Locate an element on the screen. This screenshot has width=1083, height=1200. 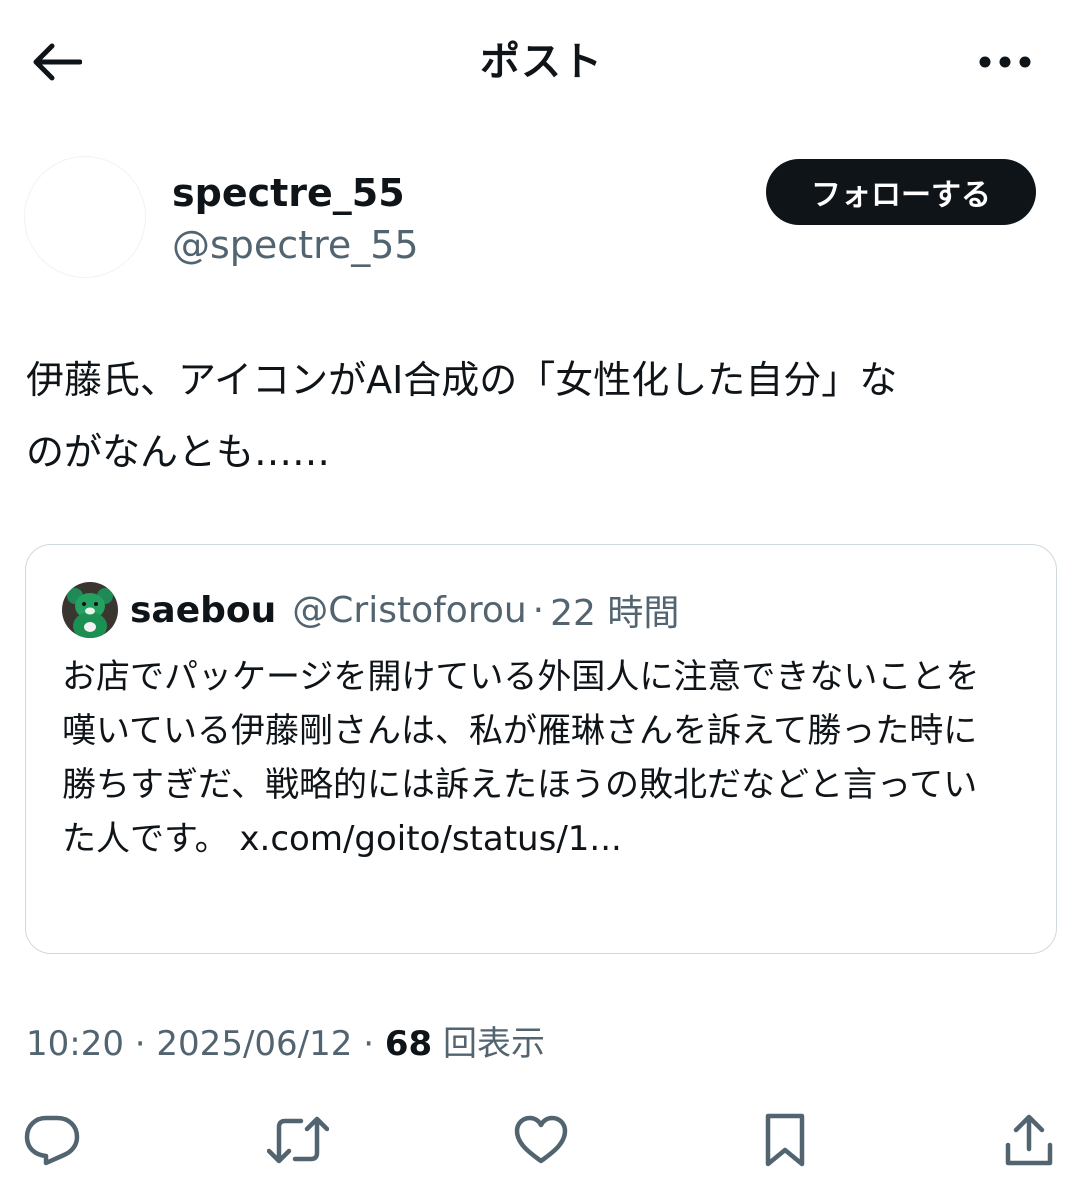
share-button is located at coordinates (1029, 1140).